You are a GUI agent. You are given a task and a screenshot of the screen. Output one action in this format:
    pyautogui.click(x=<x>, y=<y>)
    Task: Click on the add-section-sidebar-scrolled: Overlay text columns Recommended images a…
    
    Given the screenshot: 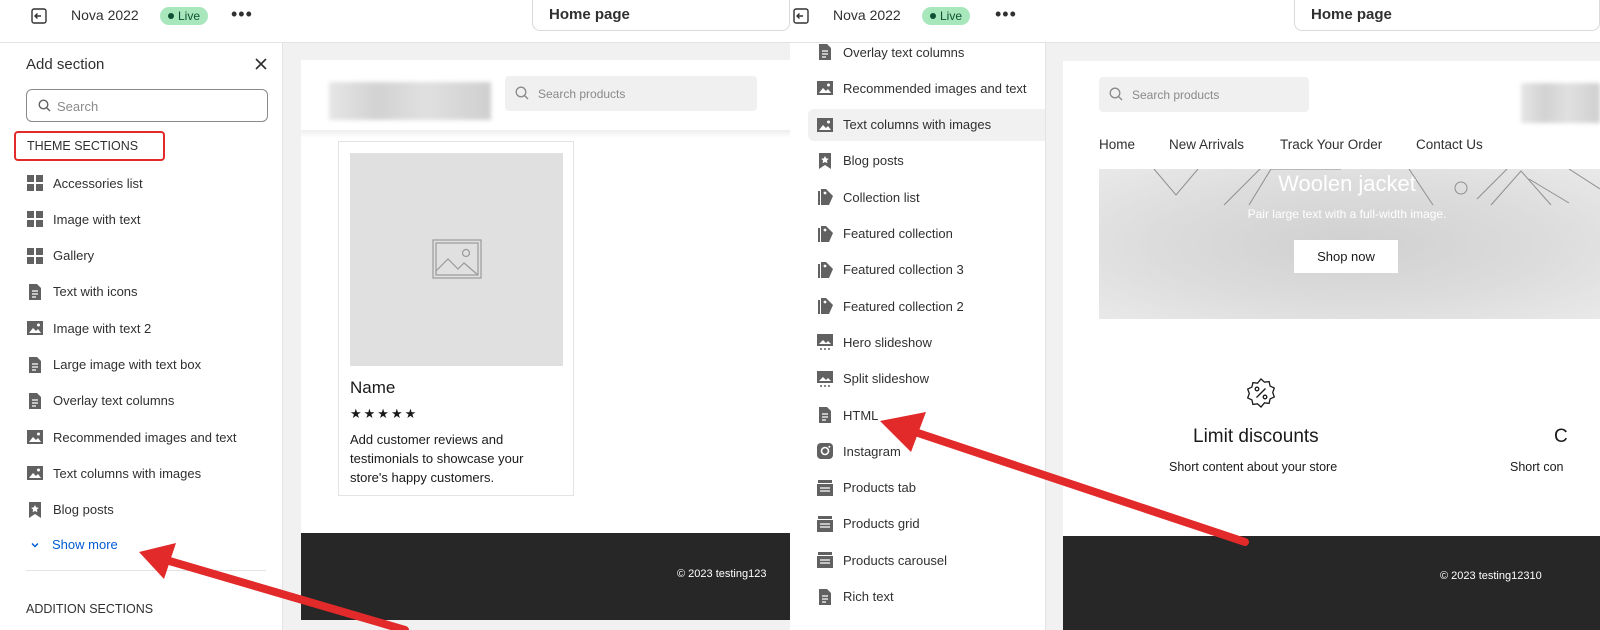 What is the action you would take?
    pyautogui.click(x=918, y=336)
    